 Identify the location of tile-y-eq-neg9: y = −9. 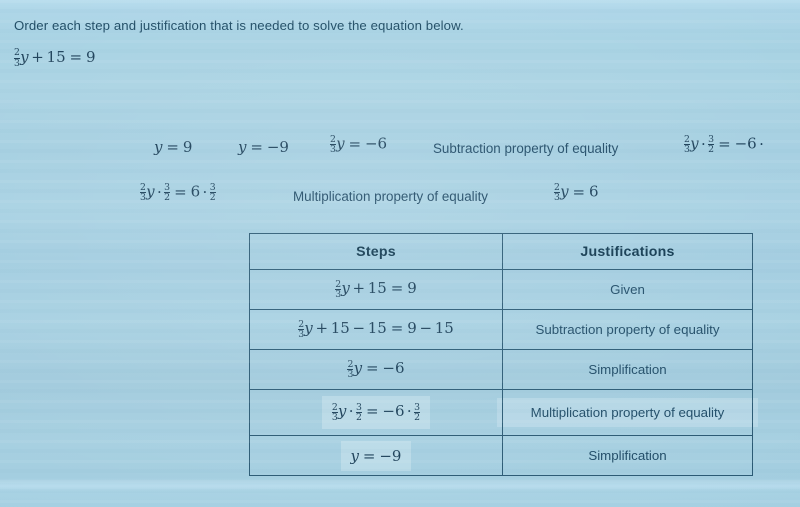
(263, 147).